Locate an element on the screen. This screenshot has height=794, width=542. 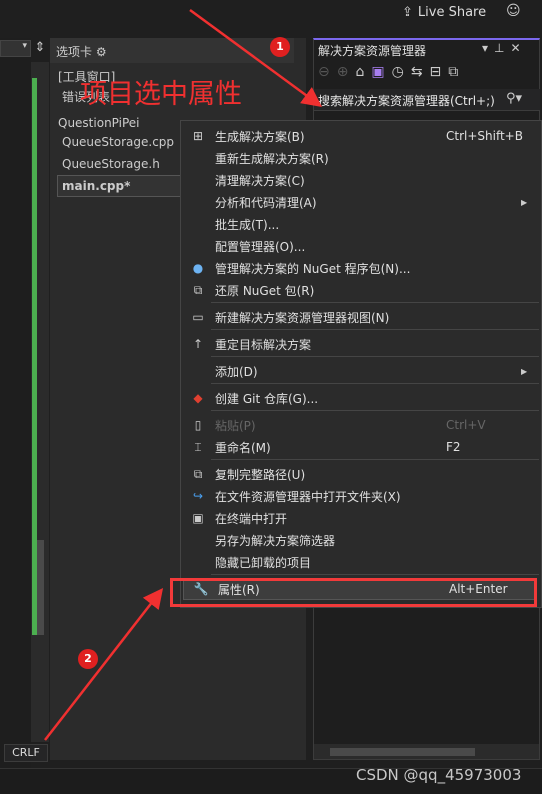
watermark: CSDN @qq_45973003 is located at coordinates (439, 775).